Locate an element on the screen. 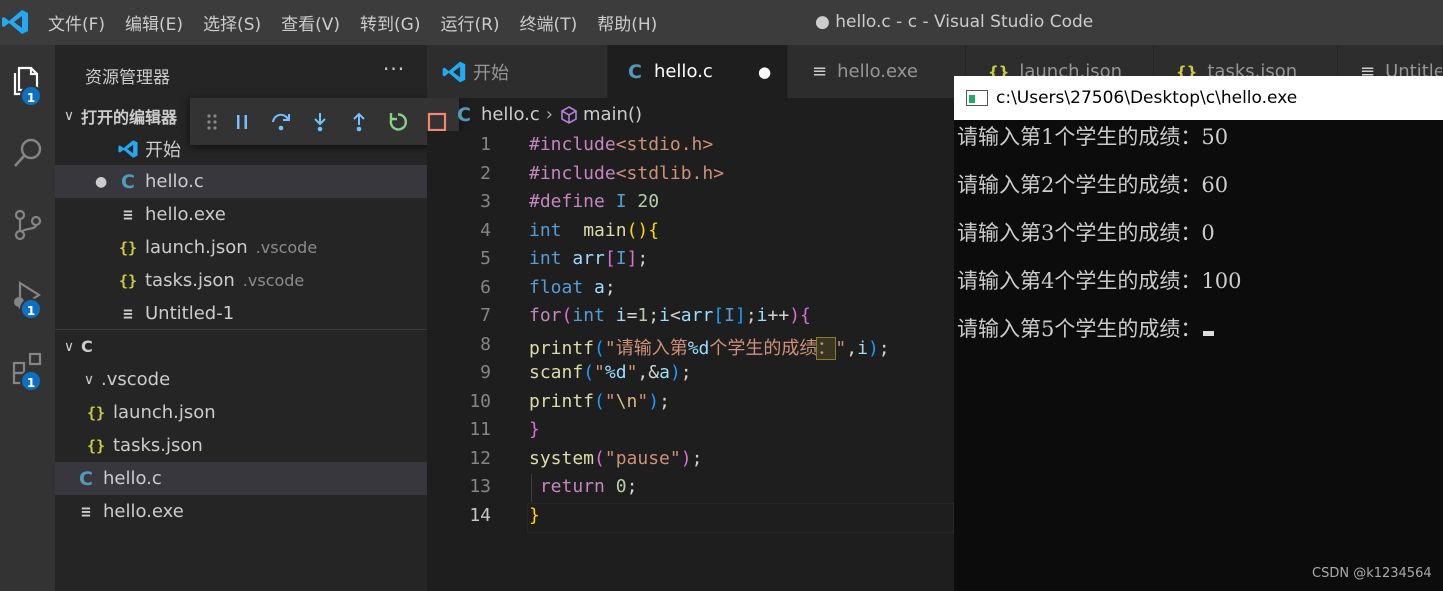 The width and height of the screenshot is (1443, 591). console-line: 请输入第4个学生的成绩：100 is located at coordinates (1099, 281).